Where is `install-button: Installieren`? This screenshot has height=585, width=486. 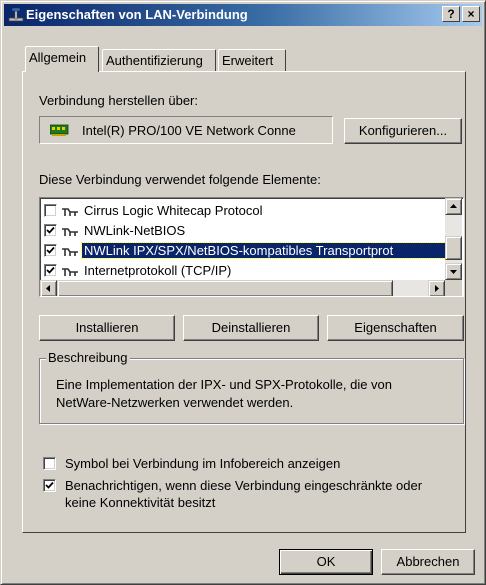
install-button: Installieren is located at coordinates (107, 328).